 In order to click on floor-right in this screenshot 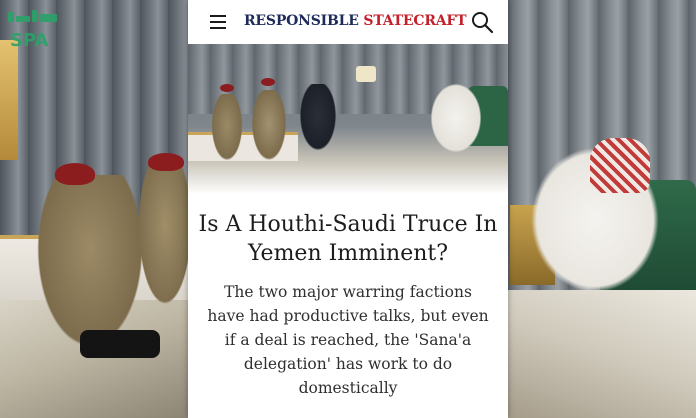, I will do `click(602, 354)`.